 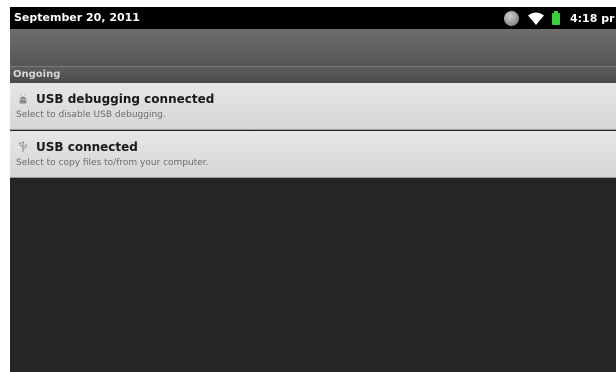 I want to click on status-date: September 20, 2011, so click(x=77, y=17).